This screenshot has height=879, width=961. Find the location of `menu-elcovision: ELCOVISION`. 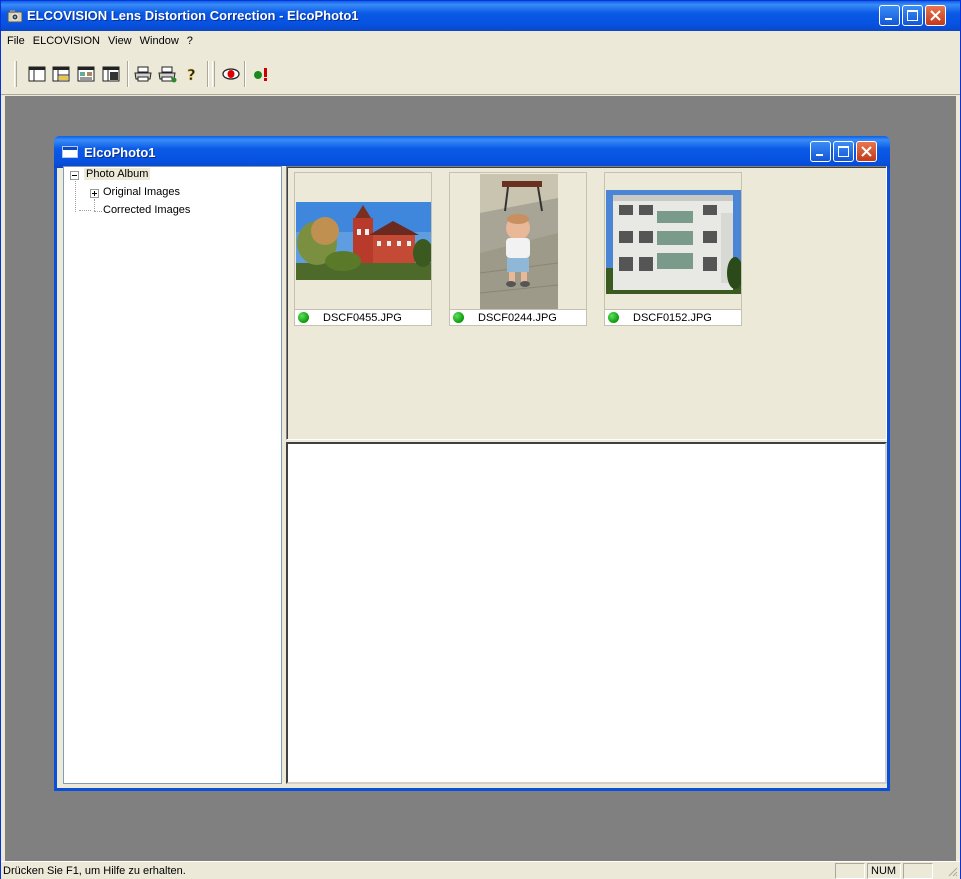

menu-elcovision: ELCOVISION is located at coordinates (66, 41).